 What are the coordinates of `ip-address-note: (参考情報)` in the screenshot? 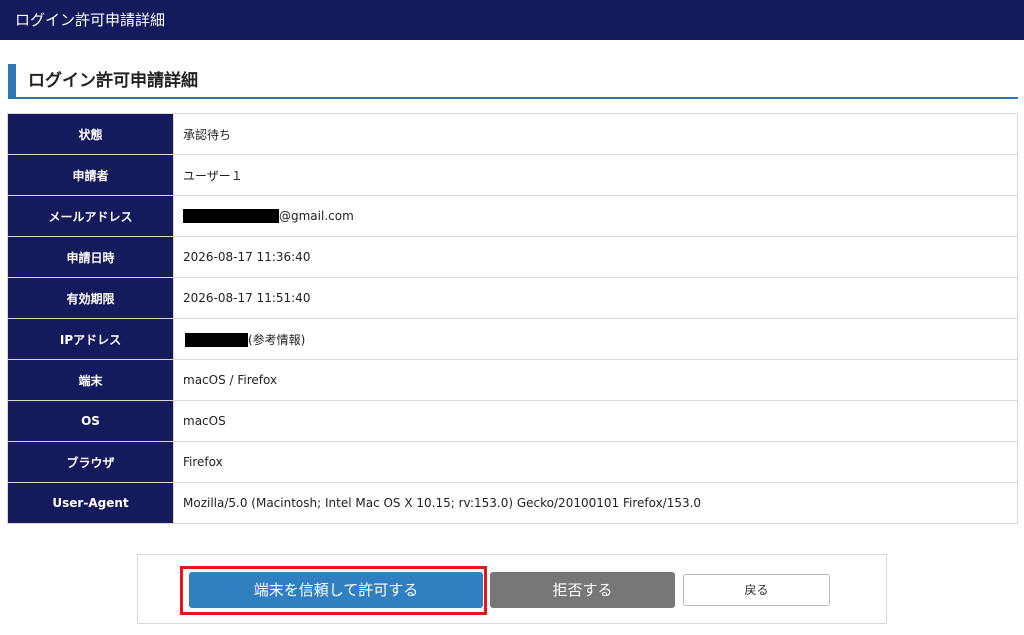 It's located at (277, 339).